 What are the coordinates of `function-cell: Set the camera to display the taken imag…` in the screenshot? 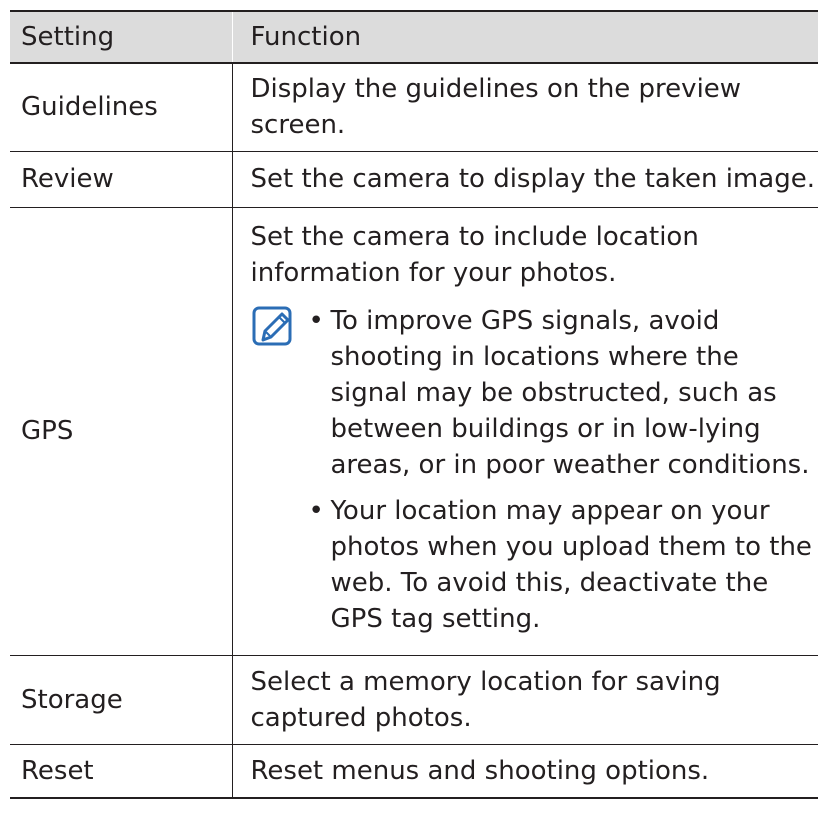 It's located at (524, 179).